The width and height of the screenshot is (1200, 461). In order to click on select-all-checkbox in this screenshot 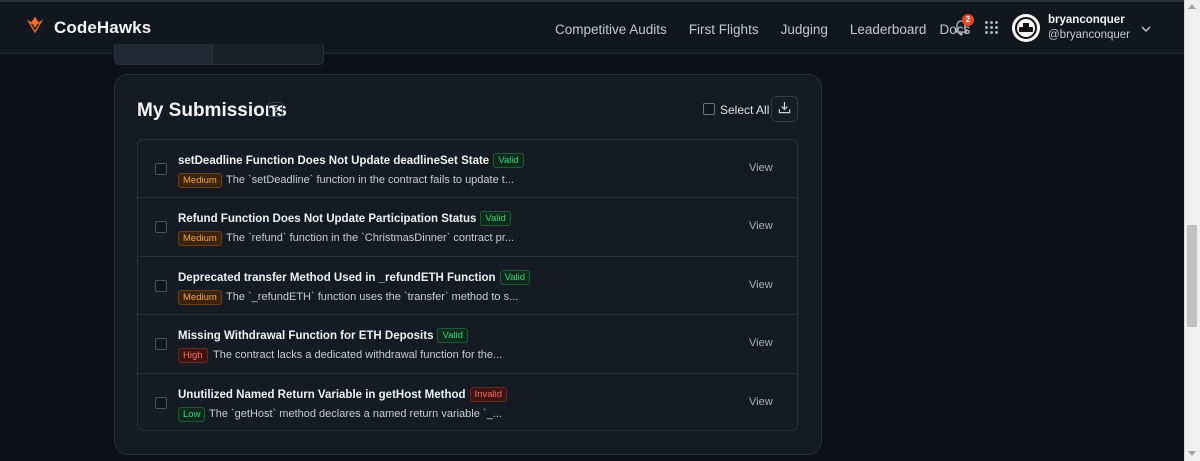, I will do `click(709, 109)`.